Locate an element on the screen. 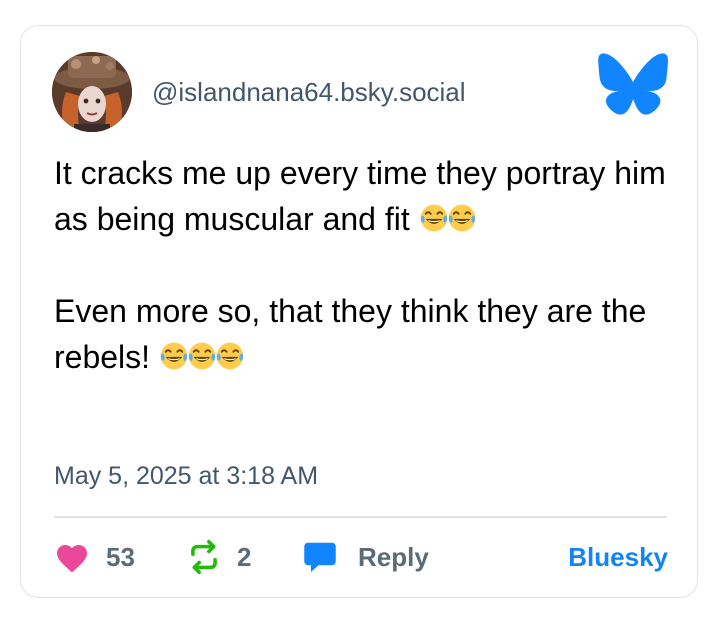  divider is located at coordinates (360, 517).